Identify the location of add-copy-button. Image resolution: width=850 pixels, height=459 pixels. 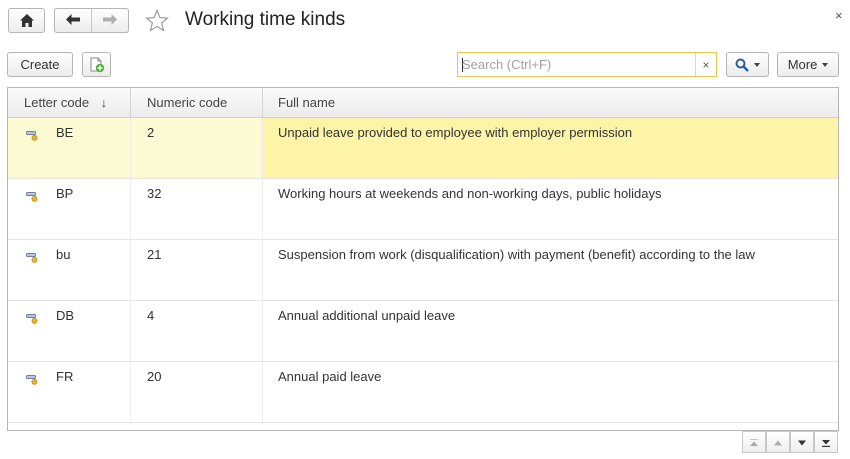
(96, 64).